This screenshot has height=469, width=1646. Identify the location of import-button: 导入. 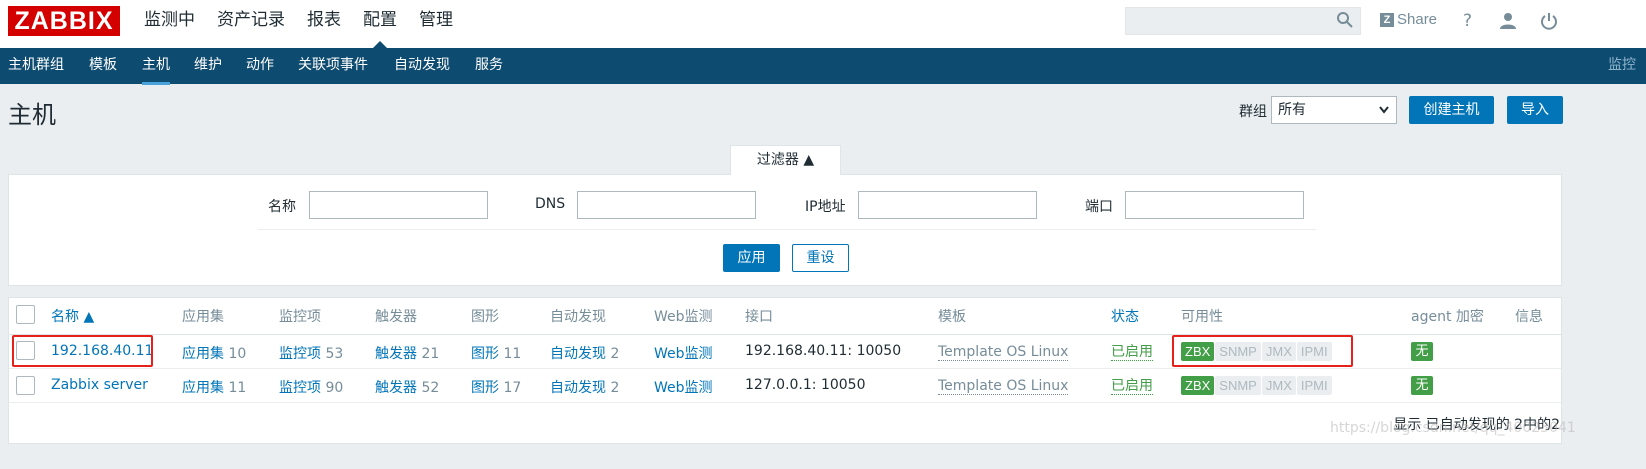
(1535, 110).